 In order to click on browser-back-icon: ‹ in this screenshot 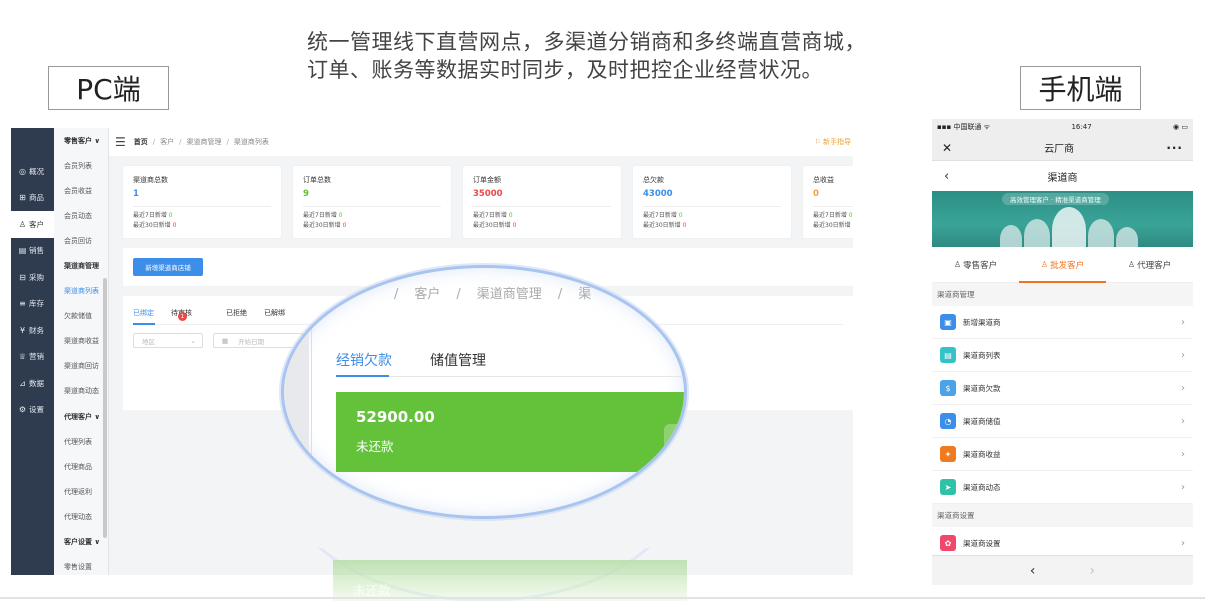, I will do `click(1033, 571)`.